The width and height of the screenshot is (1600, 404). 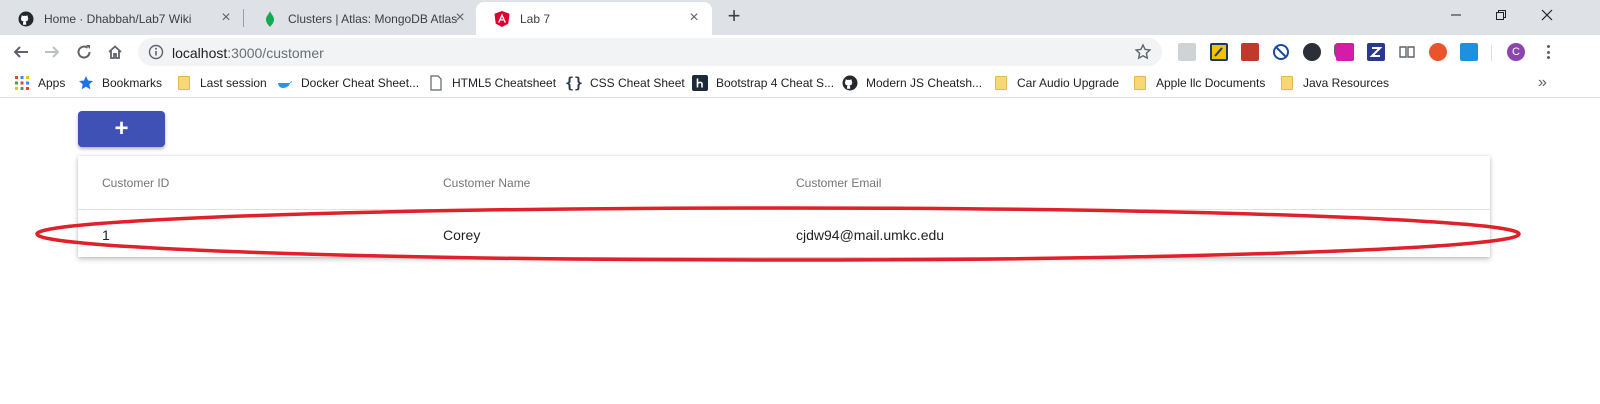 I want to click on extension-rp-icon, so click(x=1345, y=52).